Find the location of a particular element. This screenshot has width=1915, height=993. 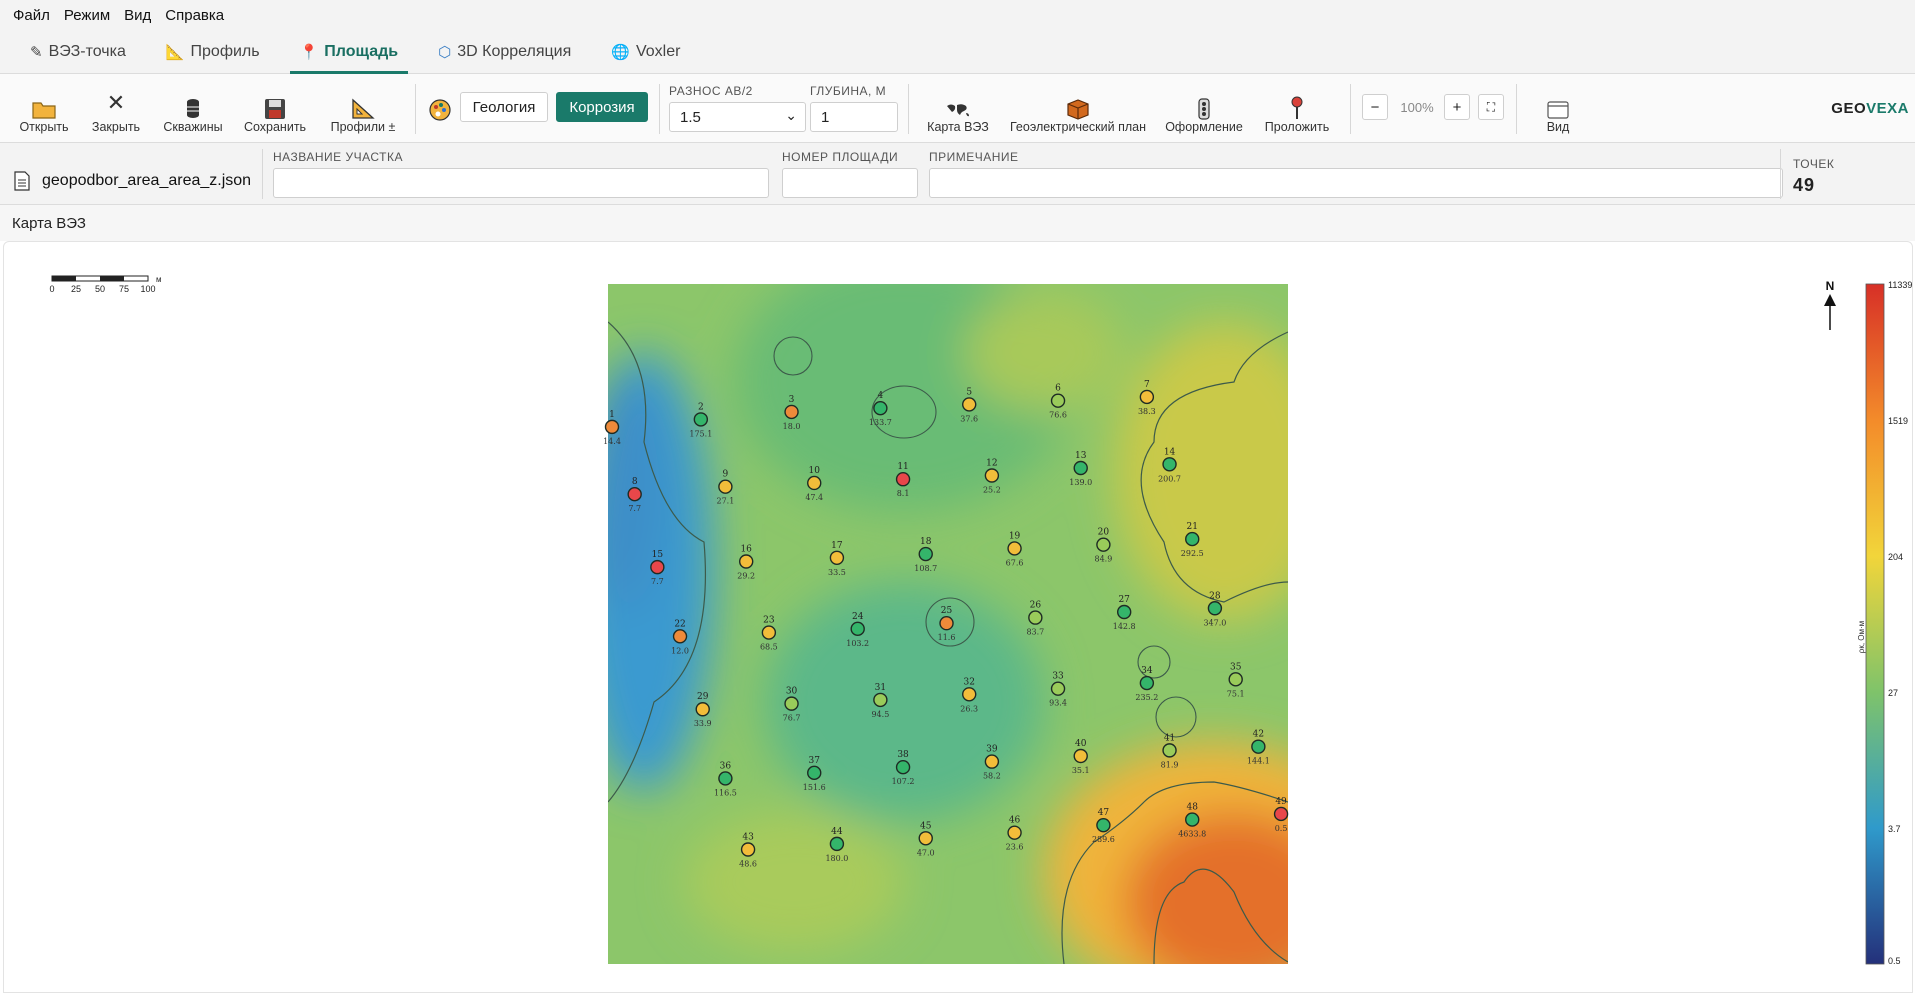

menu-view: Вид is located at coordinates (137, 15).